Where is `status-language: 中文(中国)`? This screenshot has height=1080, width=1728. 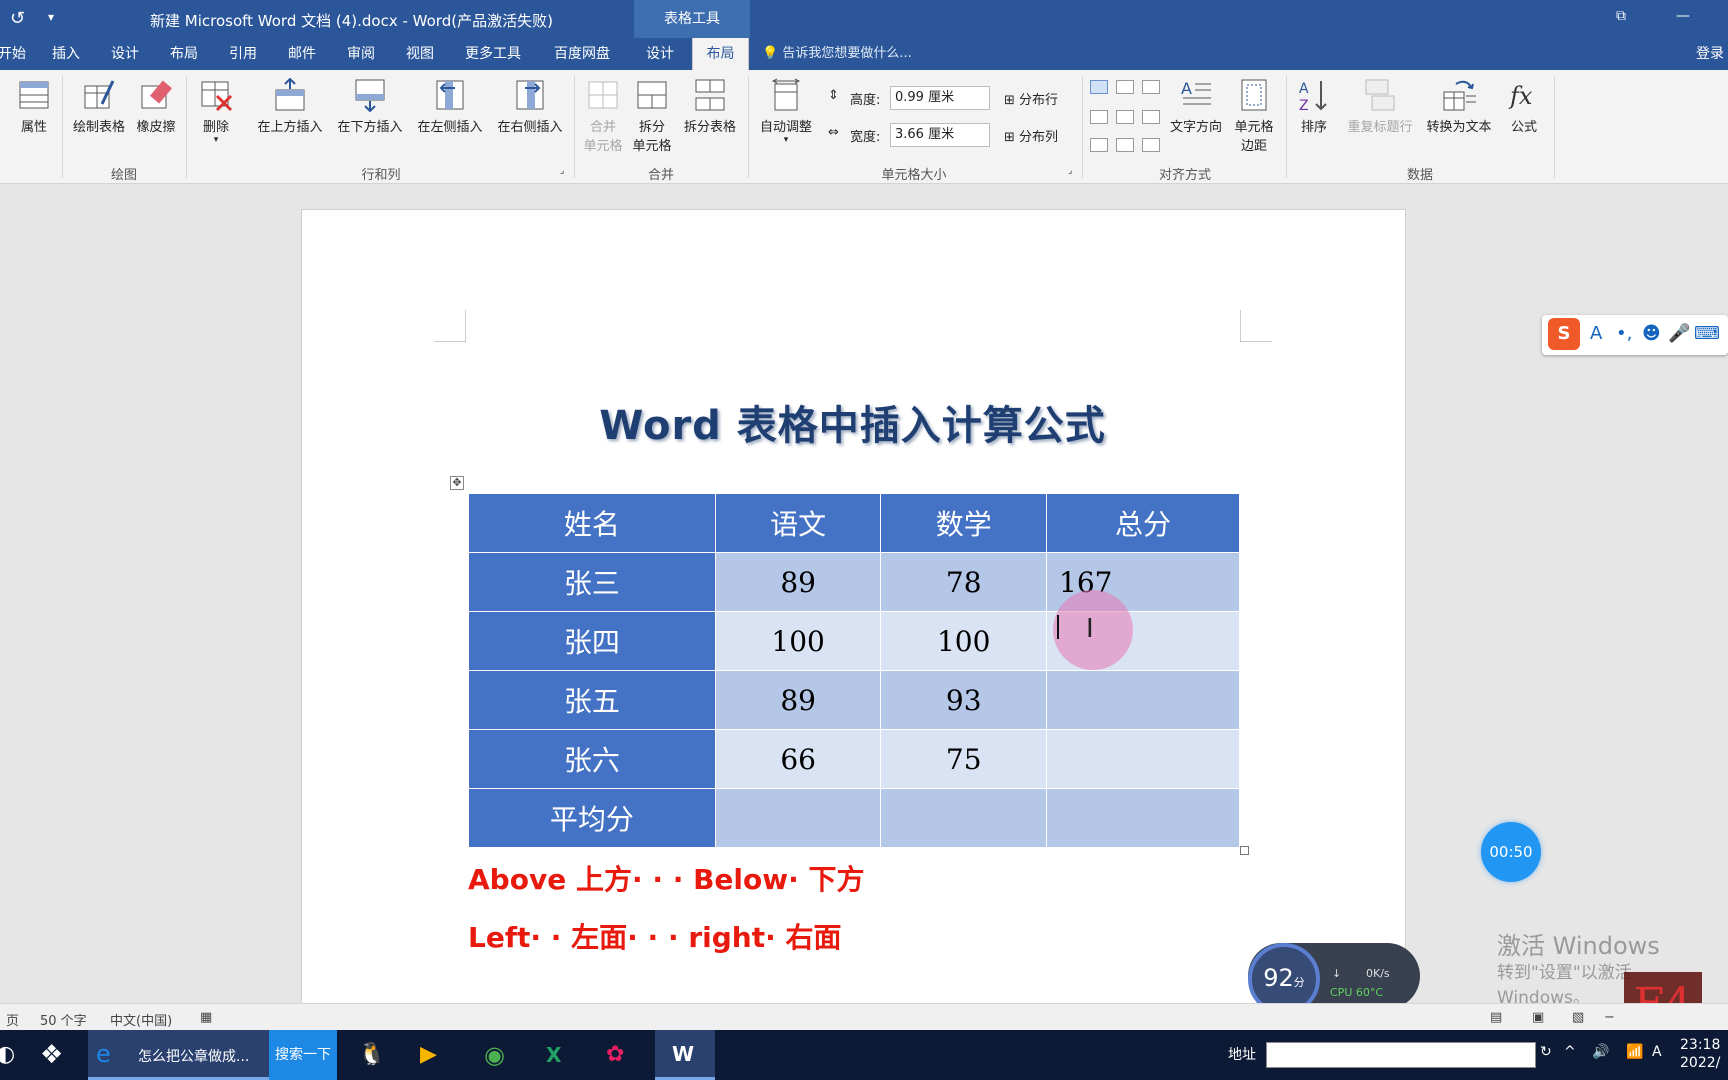
status-language: 中文(中国) is located at coordinates (141, 1019).